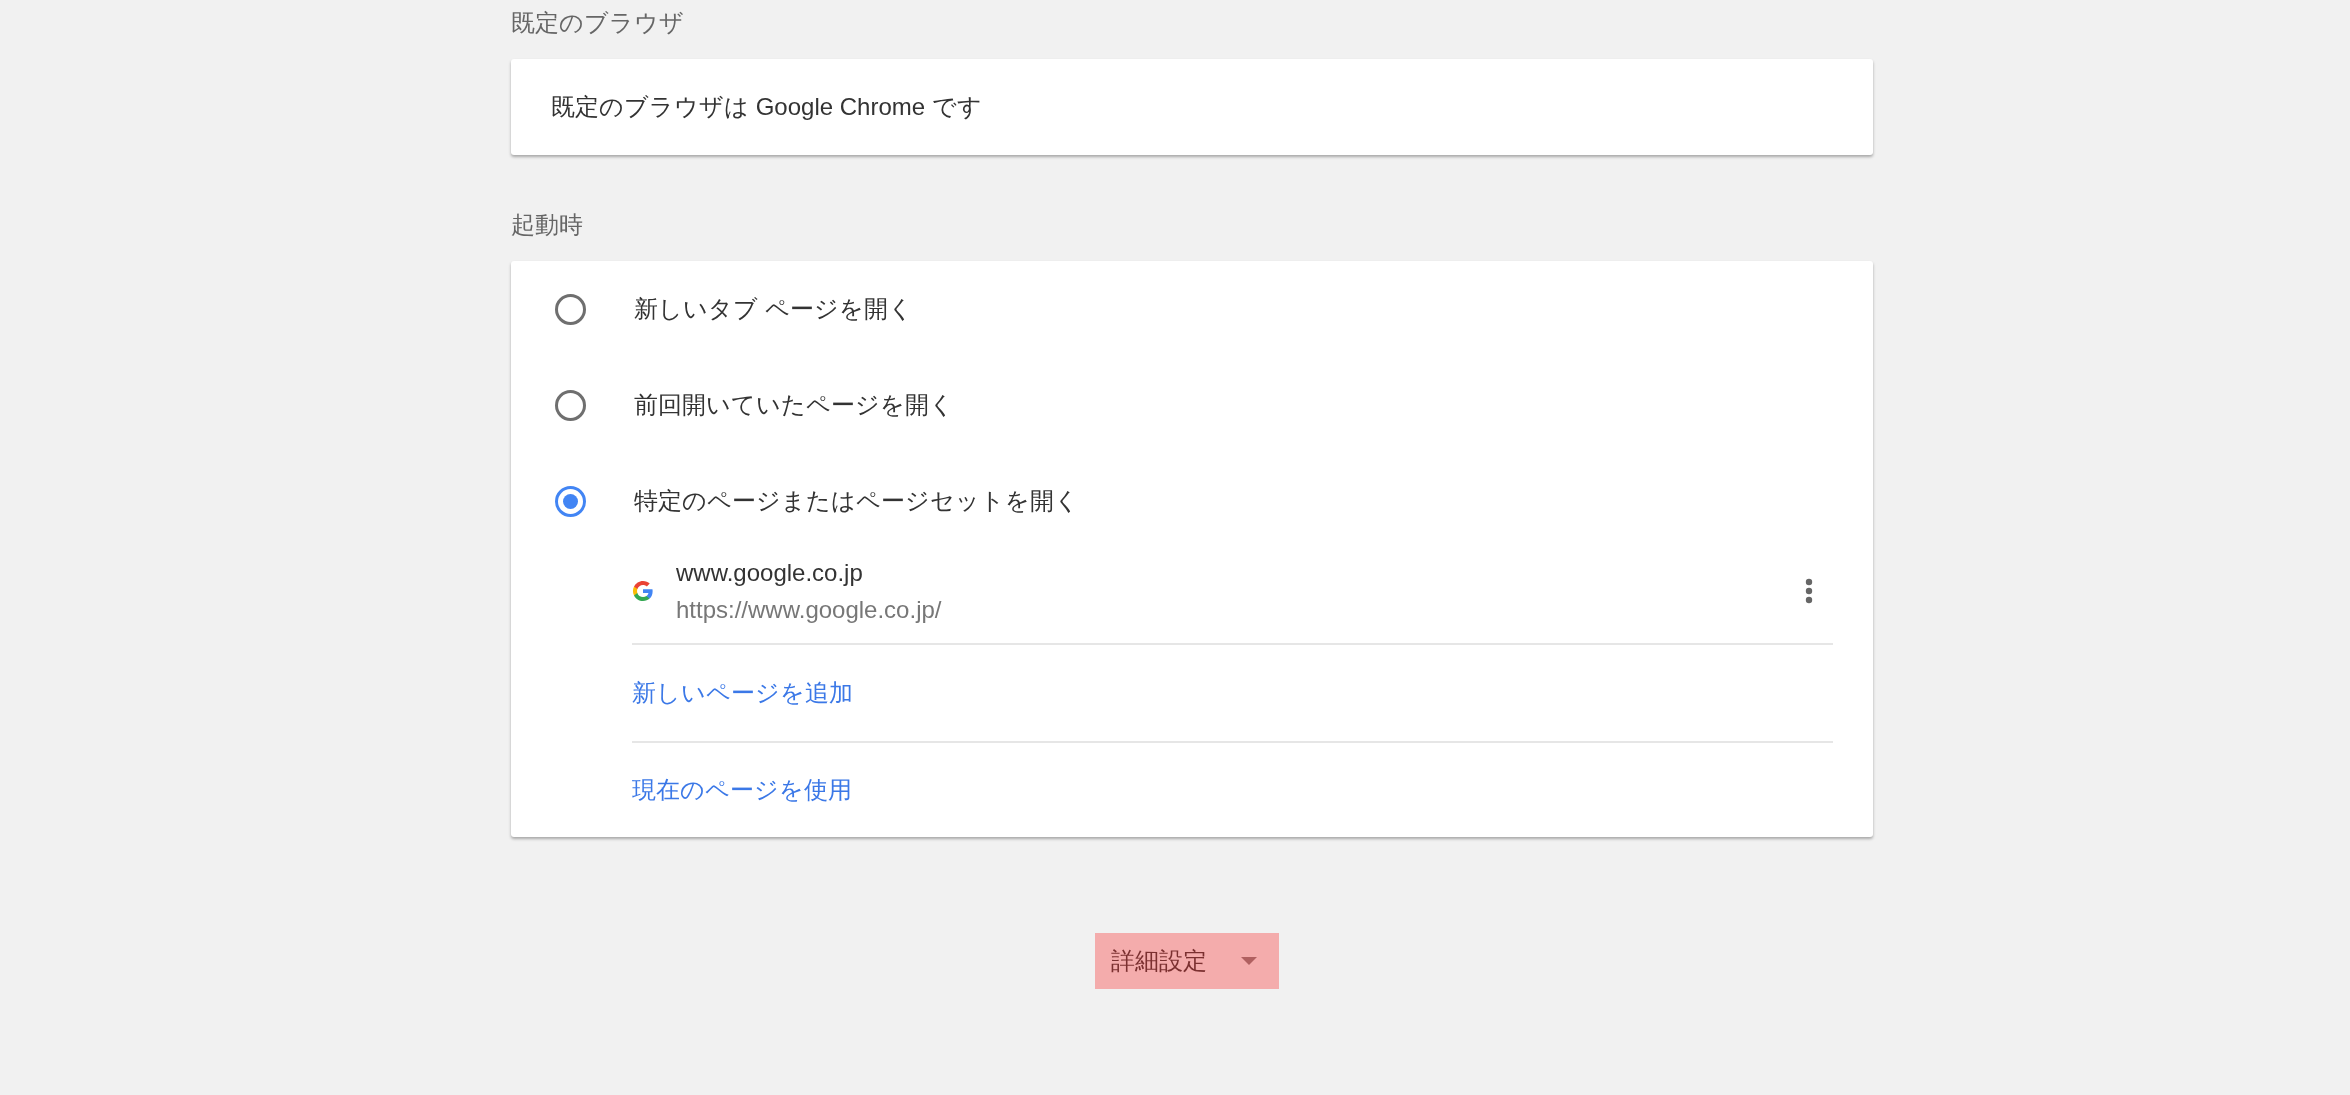  What do you see at coordinates (742, 790) in the screenshot?
I see `link: 現在のページを使用` at bounding box center [742, 790].